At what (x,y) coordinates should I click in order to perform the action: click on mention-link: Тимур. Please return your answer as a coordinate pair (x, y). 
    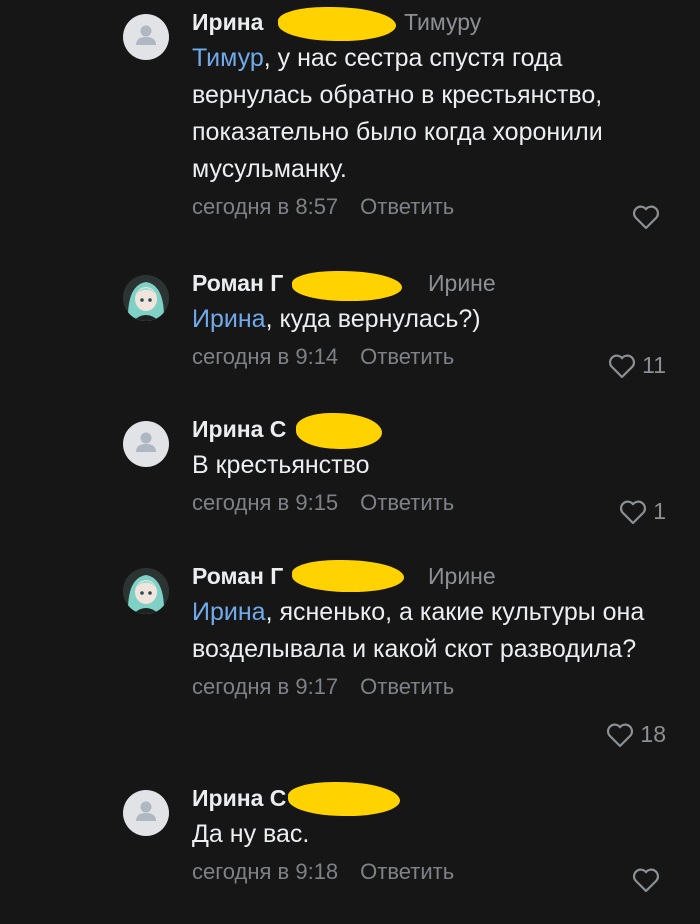
    Looking at the image, I should click on (228, 58).